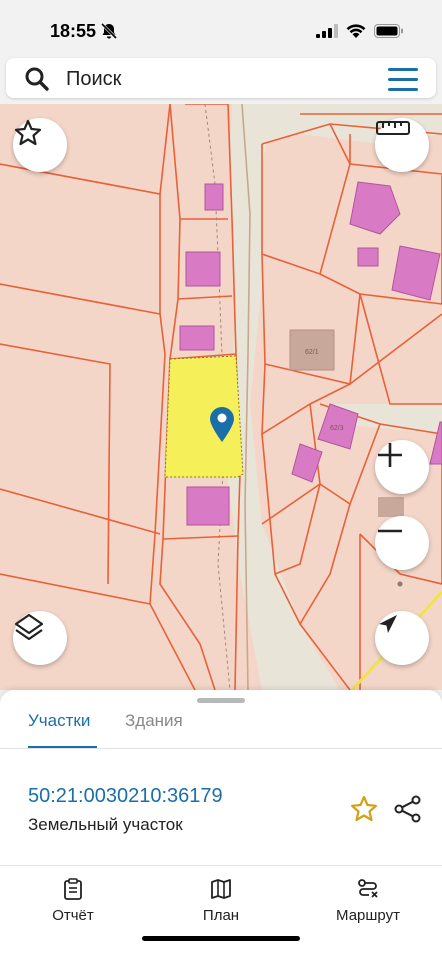  Describe the element at coordinates (221, 865) in the screenshot. I see `nav-divider` at that location.